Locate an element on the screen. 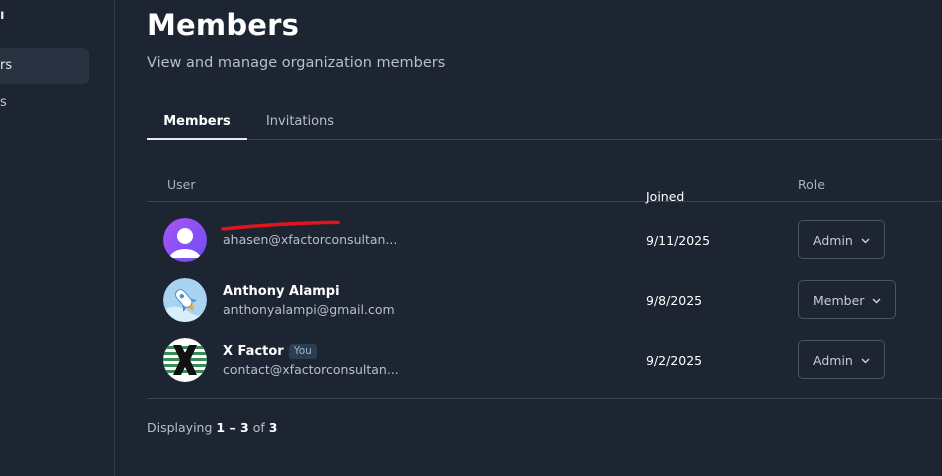 Image resolution: width=942 pixels, height=476 pixels. table-header: User Joined Role is located at coordinates (544, 185).